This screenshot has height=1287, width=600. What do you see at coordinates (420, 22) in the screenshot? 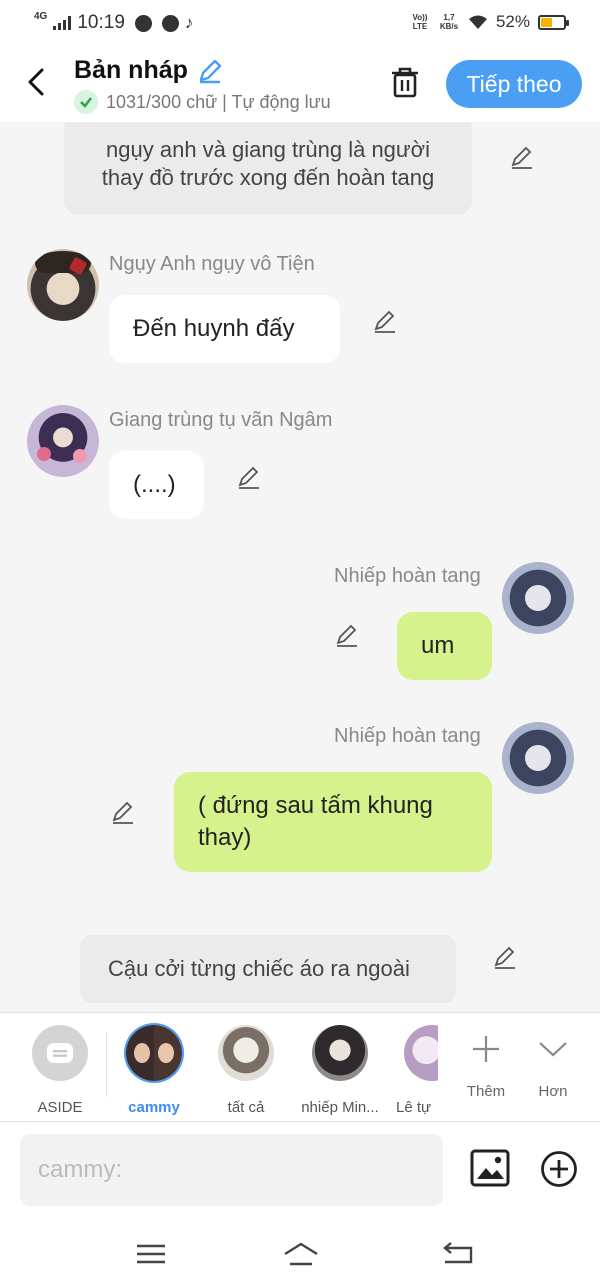
I see `volte-indicator: Vo)) LTE` at bounding box center [420, 22].